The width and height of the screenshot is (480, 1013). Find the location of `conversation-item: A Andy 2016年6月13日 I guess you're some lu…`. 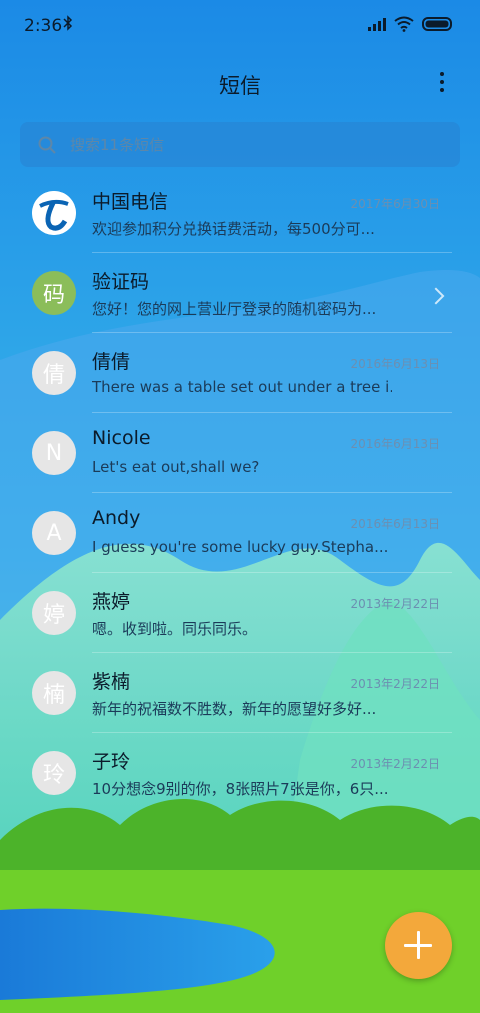

conversation-item: A Andy 2016年6月13日 I guess you're some lu… is located at coordinates (240, 533).